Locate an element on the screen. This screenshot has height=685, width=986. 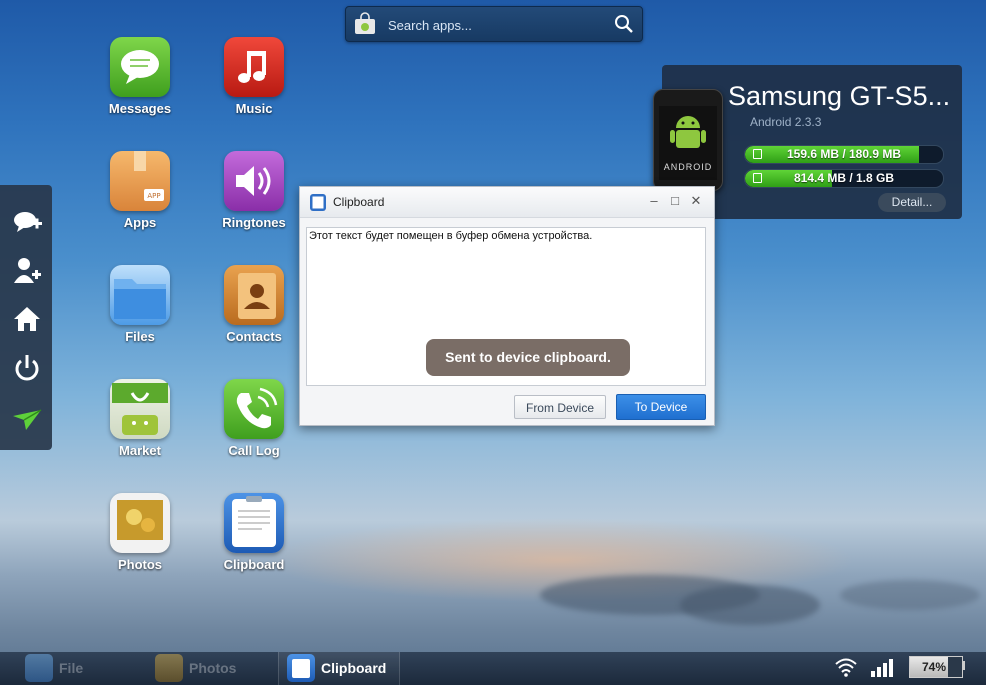
android-wordmark: ANDROID is located at coordinates (688, 167).